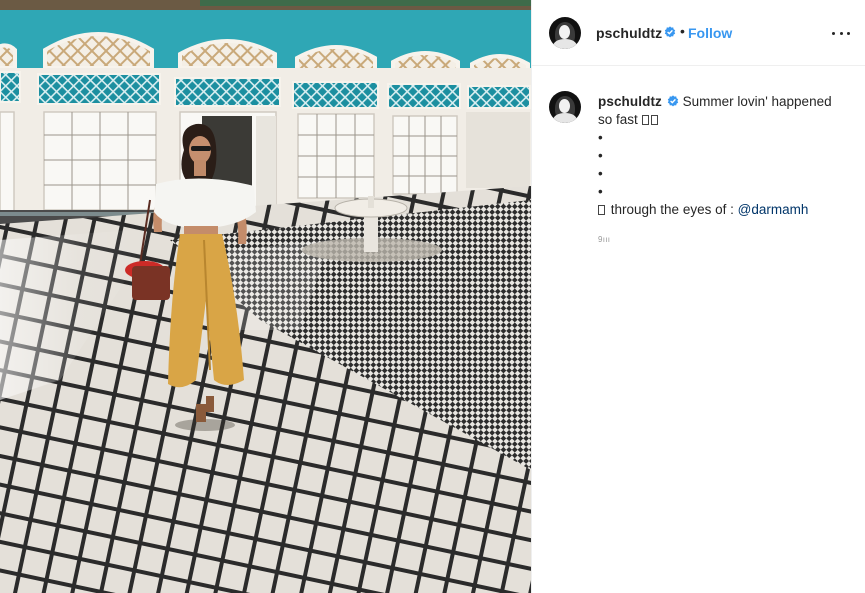 The image size is (865, 593). I want to click on verified-badge-icon, so click(670, 32).